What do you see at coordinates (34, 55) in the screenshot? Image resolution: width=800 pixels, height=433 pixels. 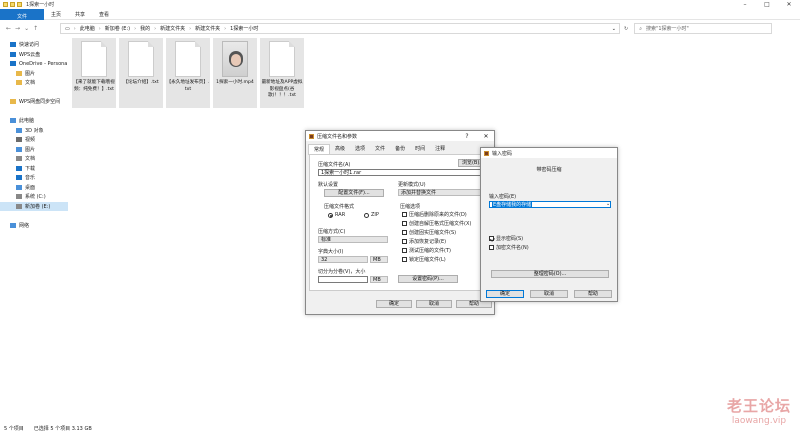 I see `sidebar-item: WPS云盘` at bounding box center [34, 55].